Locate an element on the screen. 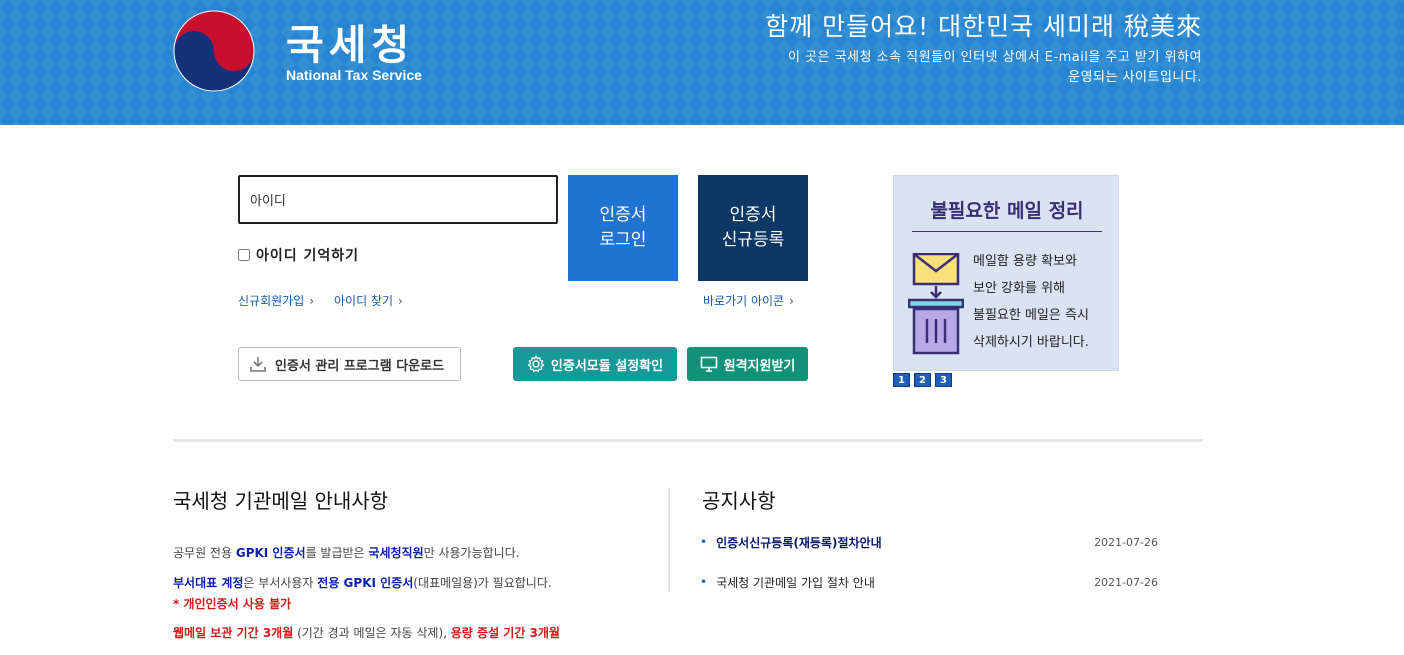  notice-title: 인증서신규등록(재등록)절차안내 is located at coordinates (799, 542).